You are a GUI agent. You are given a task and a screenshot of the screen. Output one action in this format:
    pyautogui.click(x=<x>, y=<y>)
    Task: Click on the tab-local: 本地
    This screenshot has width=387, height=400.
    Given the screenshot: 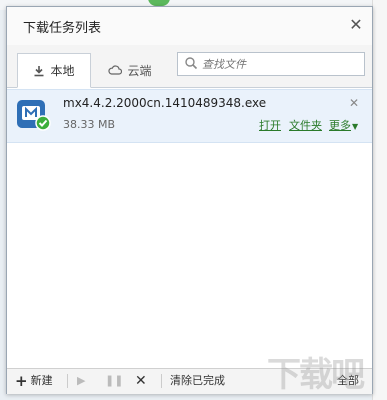 What is the action you would take?
    pyautogui.click(x=54, y=70)
    